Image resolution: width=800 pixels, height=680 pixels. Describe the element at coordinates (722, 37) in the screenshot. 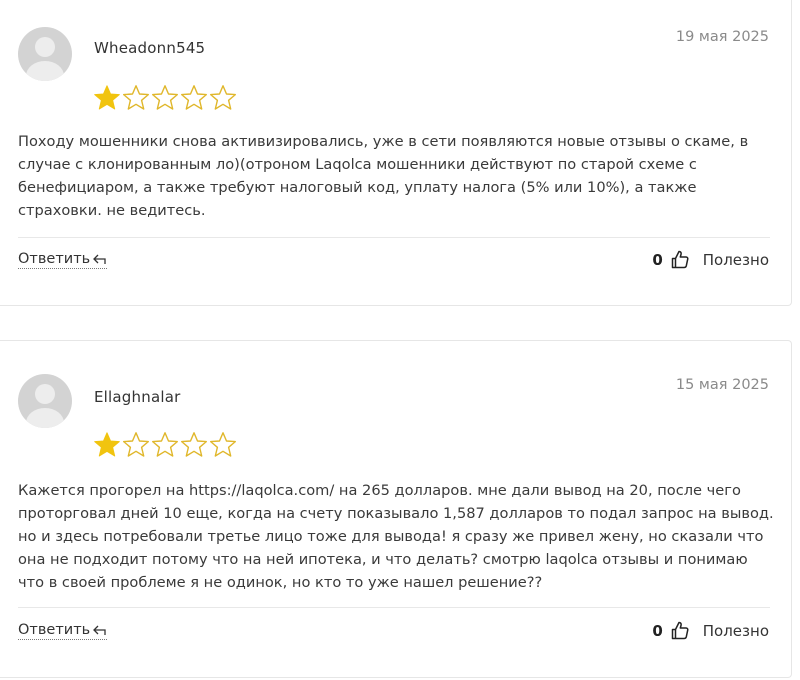

I see `review-date: 19 мая 2025` at that location.